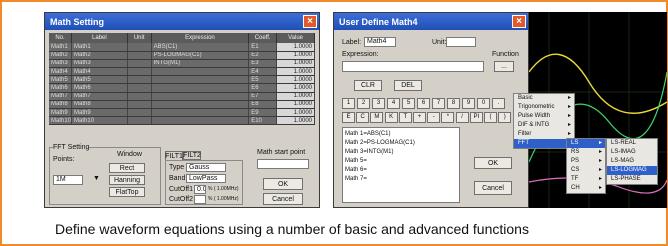 The width and height of the screenshot is (668, 246). What do you see at coordinates (505, 117) in the screenshot?
I see `key-op: )` at bounding box center [505, 117].